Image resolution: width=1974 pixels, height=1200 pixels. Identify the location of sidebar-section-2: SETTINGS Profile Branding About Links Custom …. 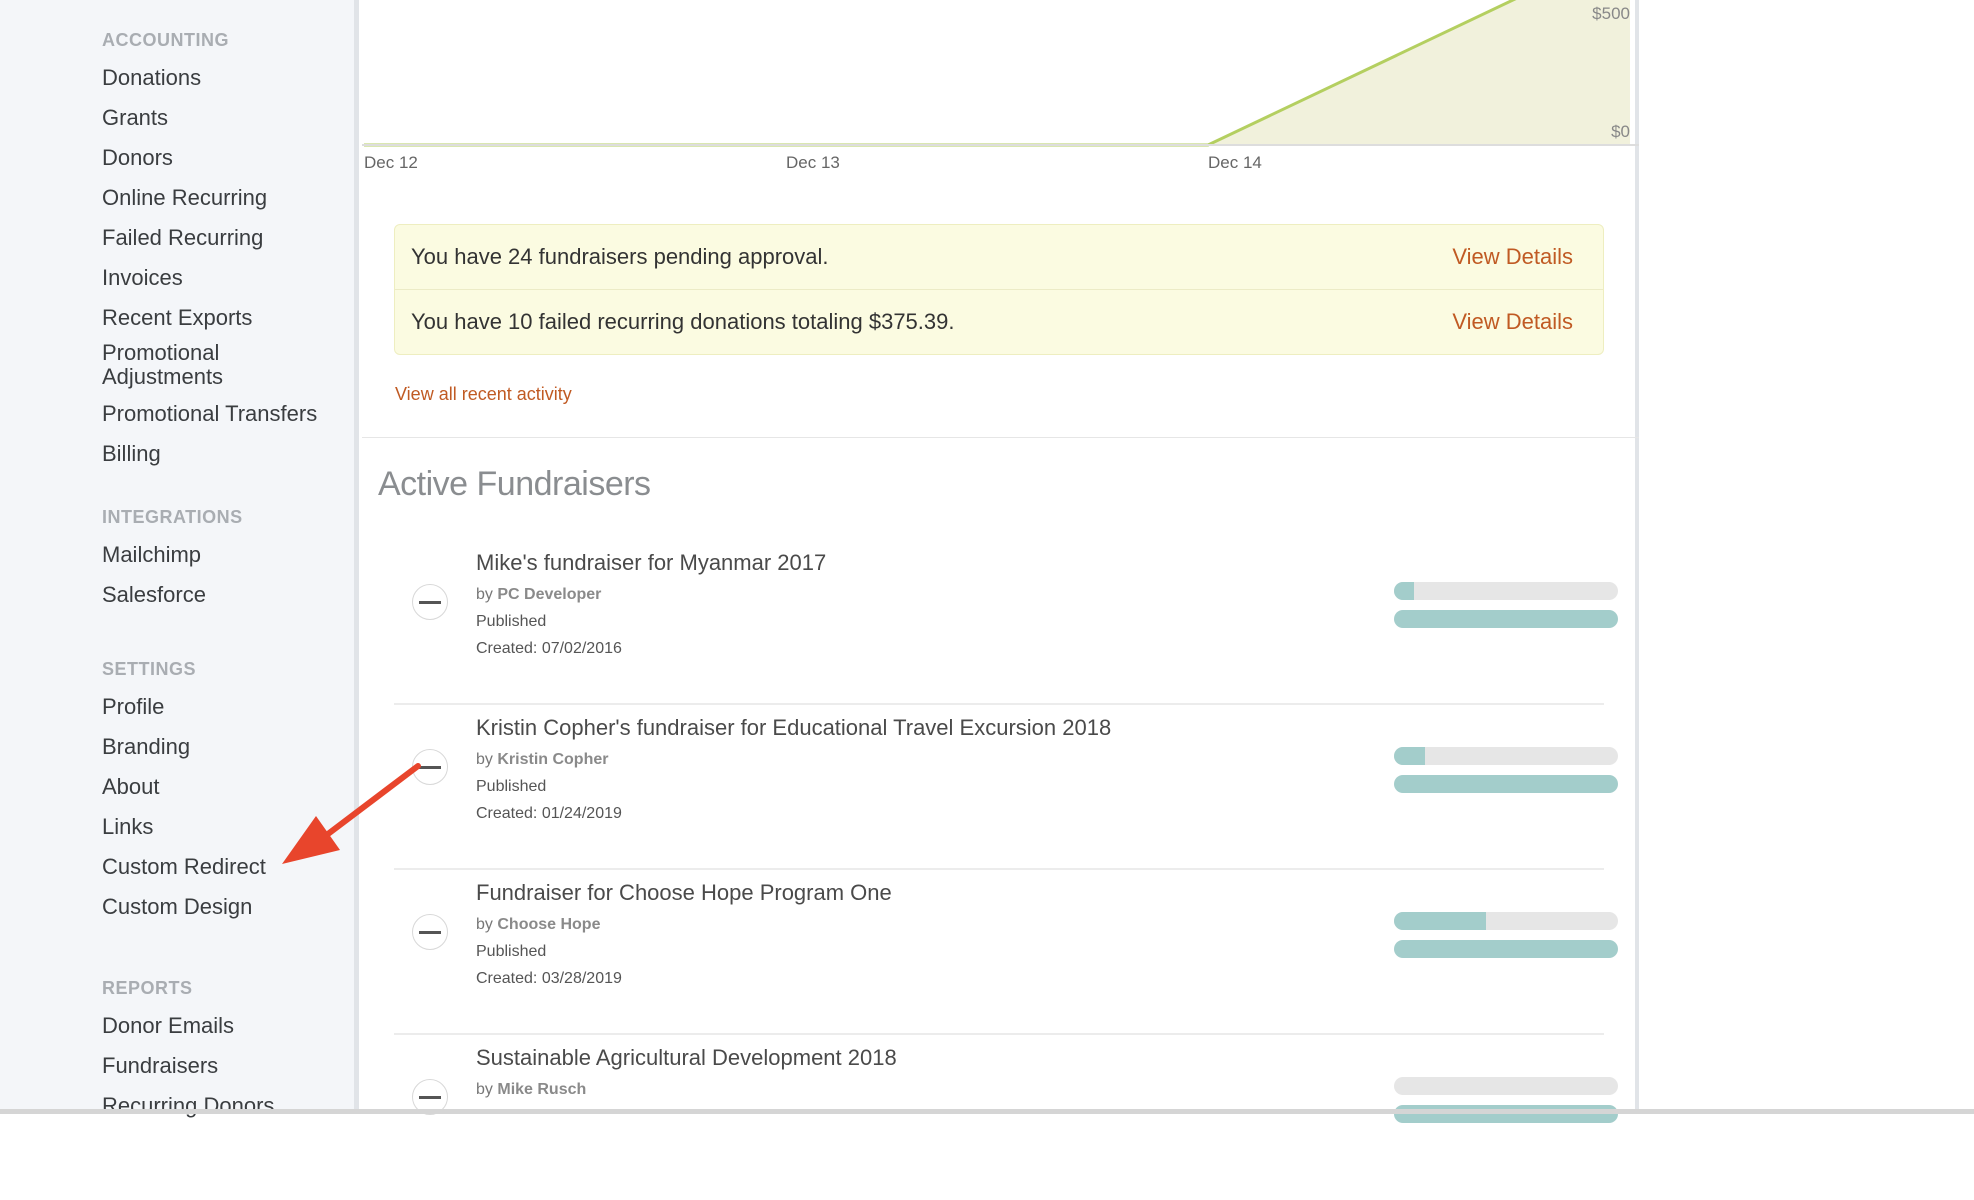
(184, 792).